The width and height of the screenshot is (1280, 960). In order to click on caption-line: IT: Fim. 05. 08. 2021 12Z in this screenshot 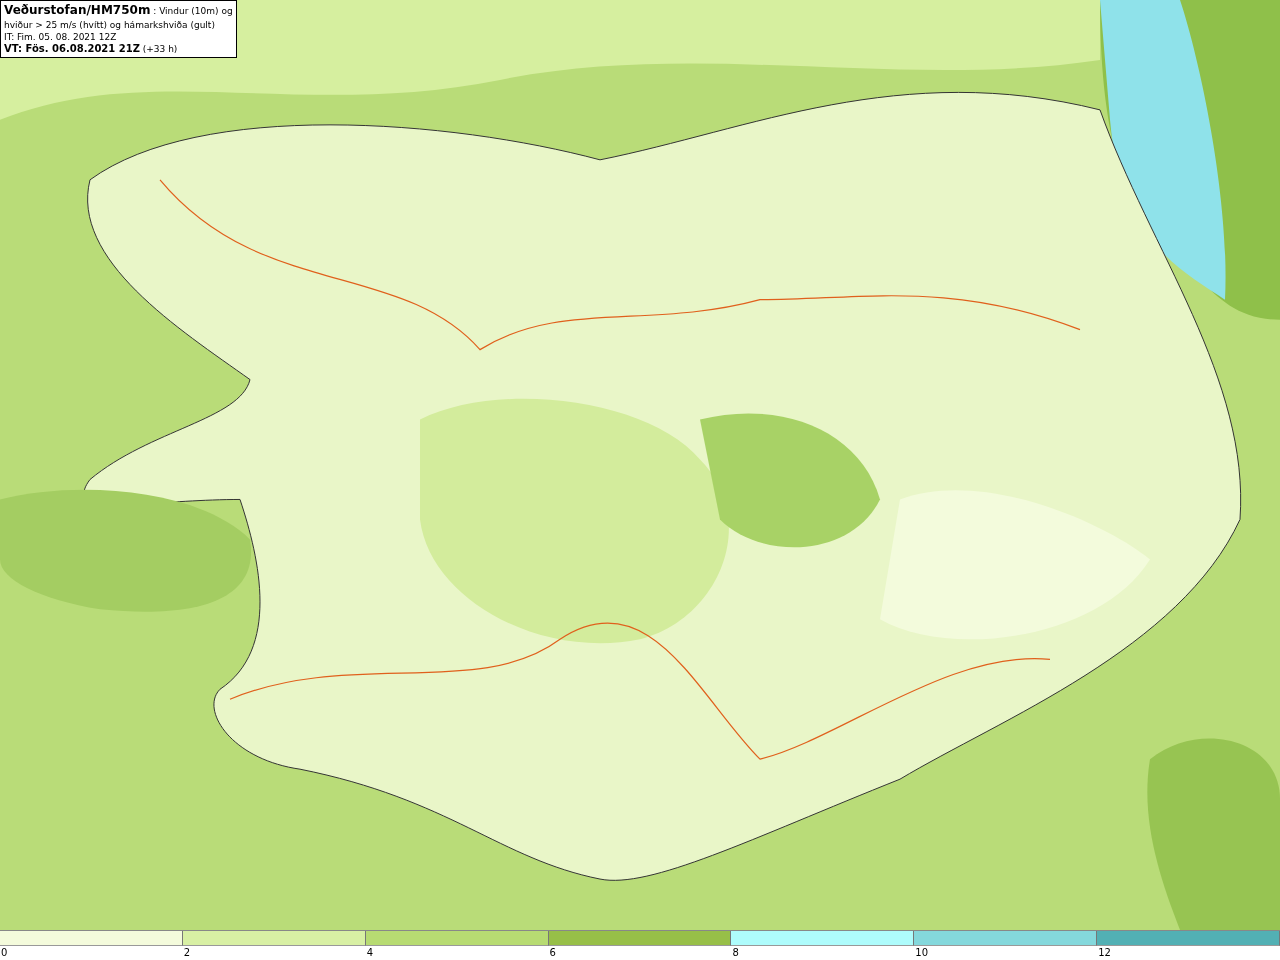, I will do `click(60, 37)`.